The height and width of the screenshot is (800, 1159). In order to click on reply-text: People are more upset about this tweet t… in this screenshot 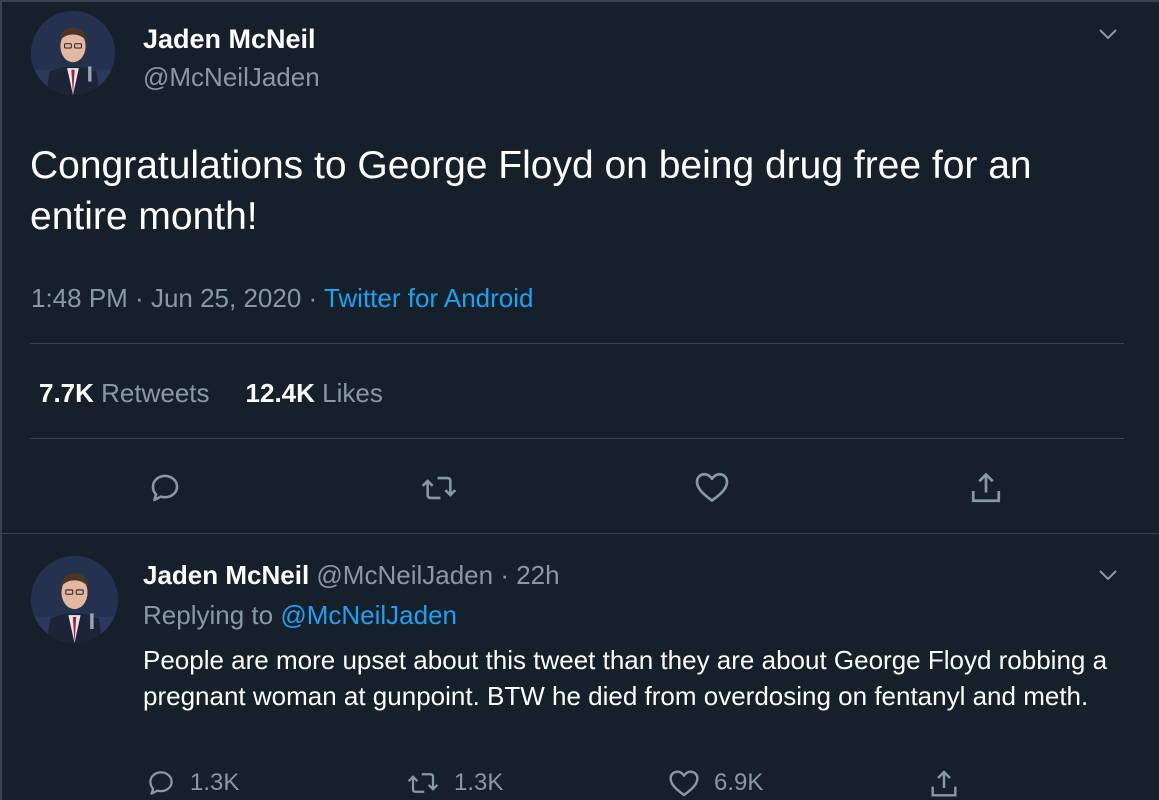, I will do `click(625, 678)`.